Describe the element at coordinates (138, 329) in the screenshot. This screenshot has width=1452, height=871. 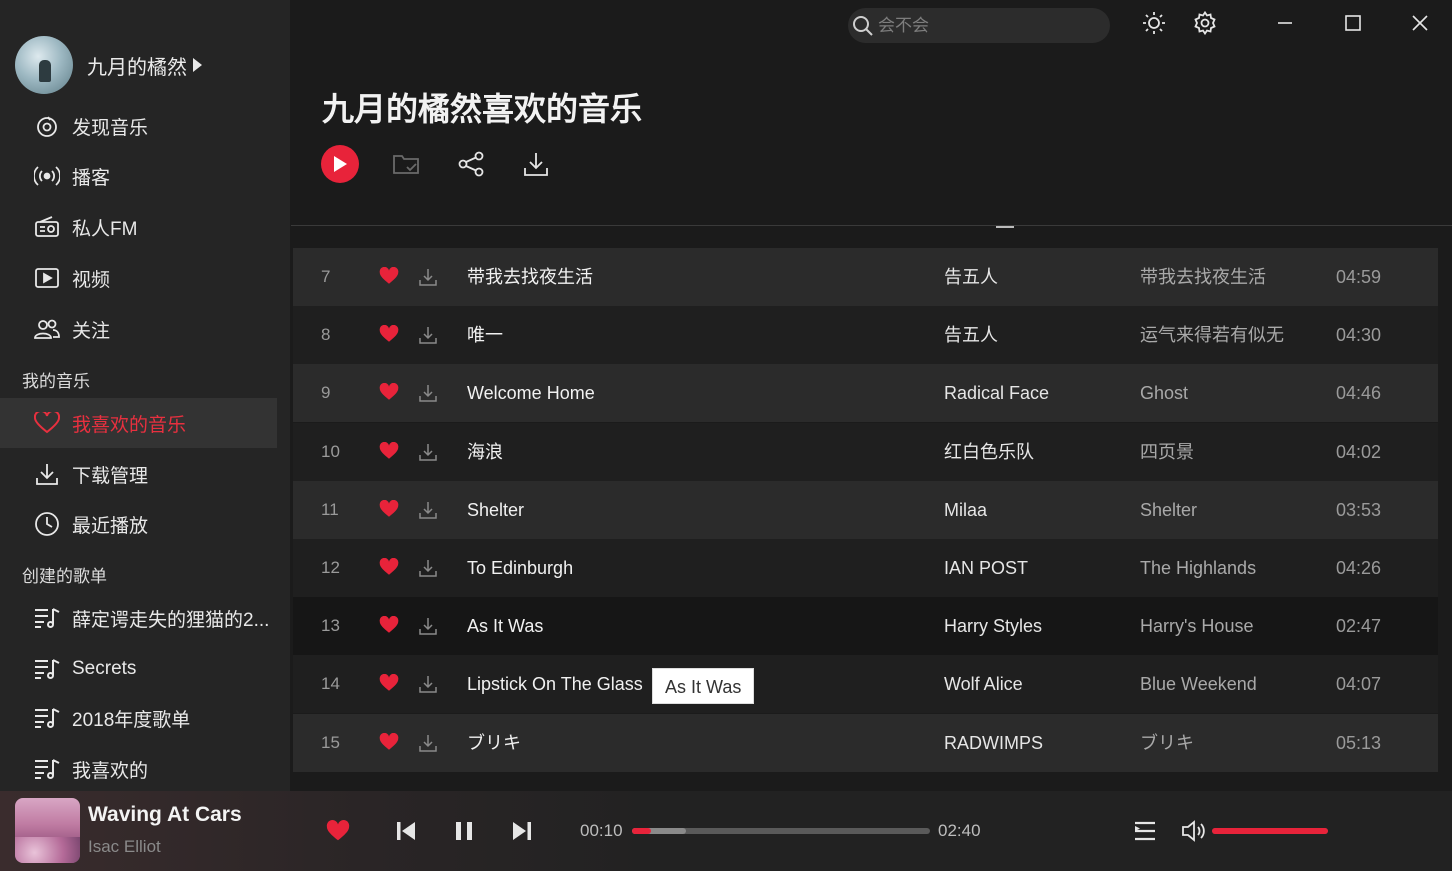
I see `nav-item-follow: 关注` at that location.